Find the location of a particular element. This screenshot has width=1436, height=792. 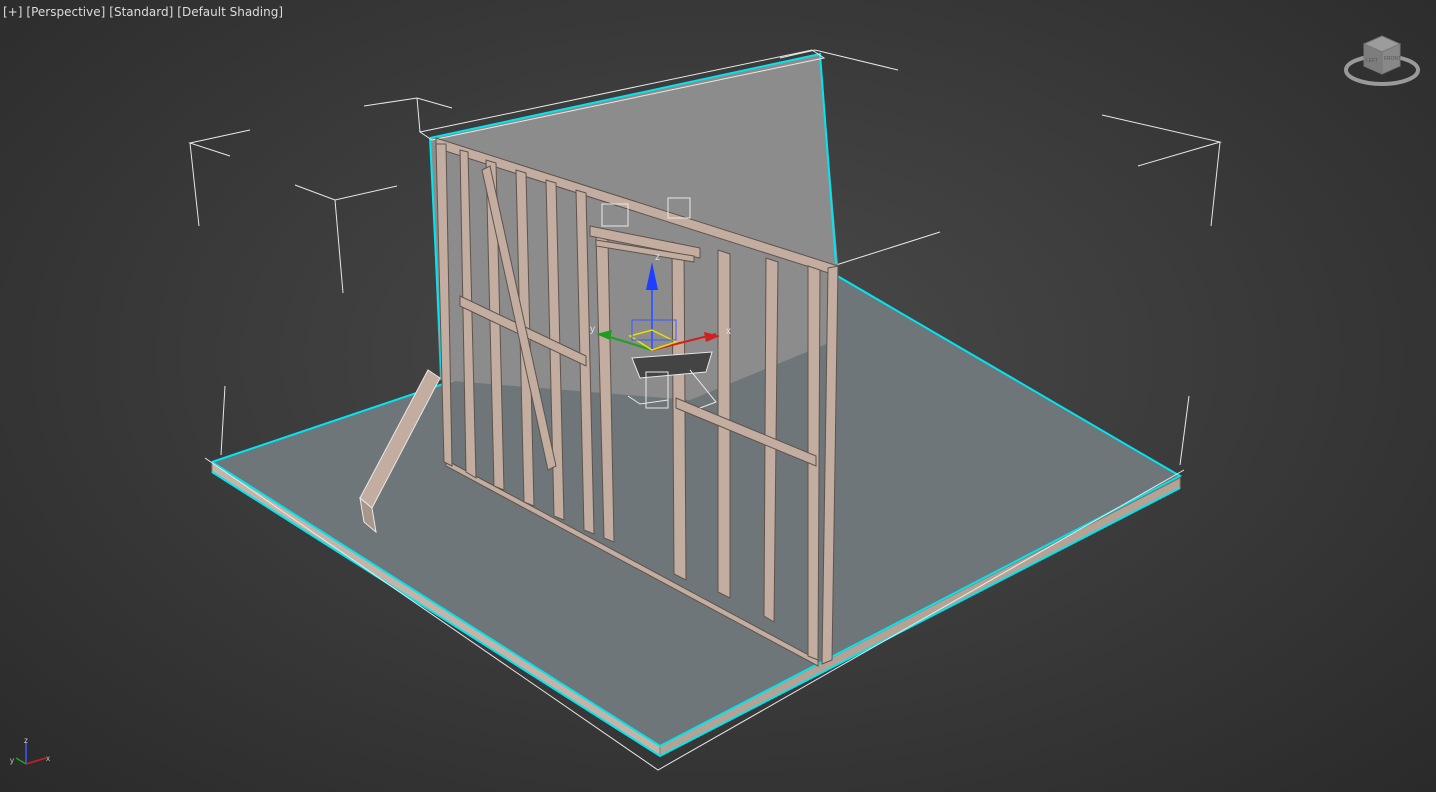

gizmo-y-label: y is located at coordinates (592, 329).